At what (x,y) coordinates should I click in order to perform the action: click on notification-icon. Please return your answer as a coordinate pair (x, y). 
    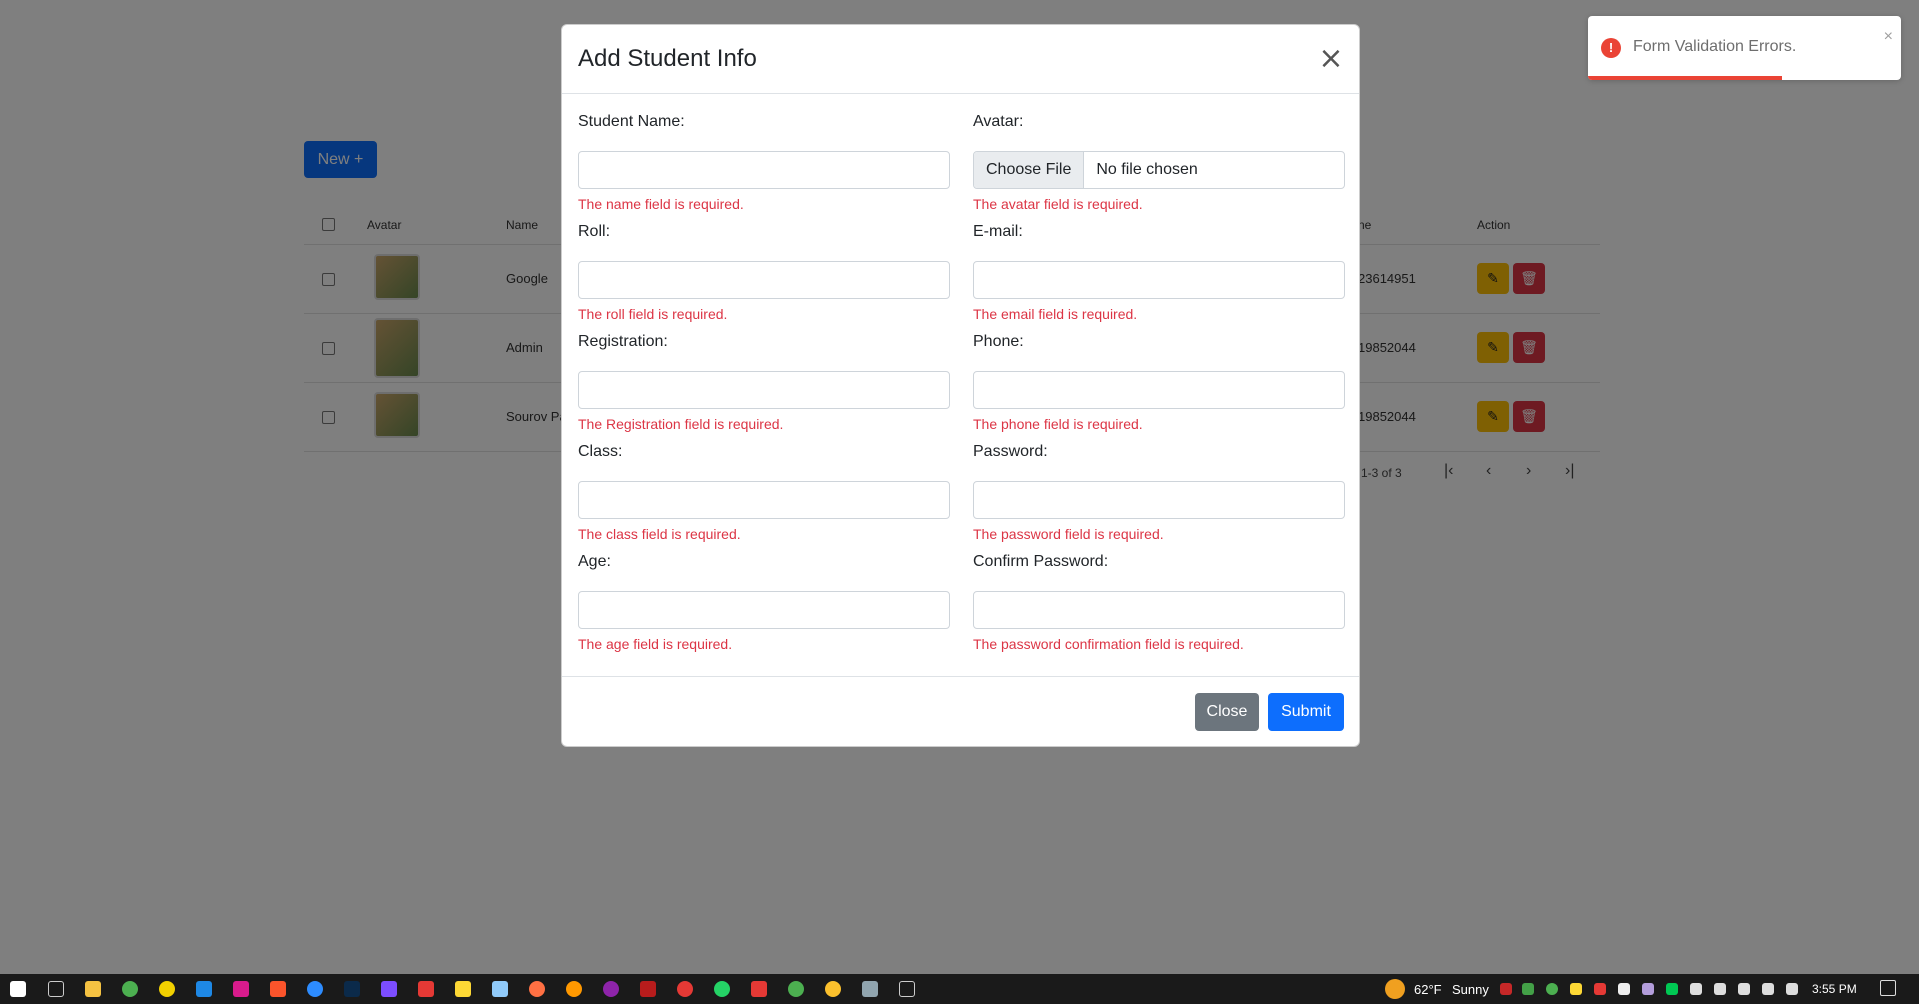
    Looking at the image, I should click on (1888, 988).